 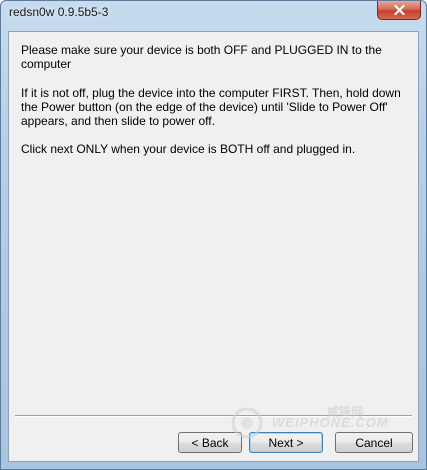 What do you see at coordinates (59, 12) in the screenshot?
I see `window-title: redsn0w 0.9.5b5-3` at bounding box center [59, 12].